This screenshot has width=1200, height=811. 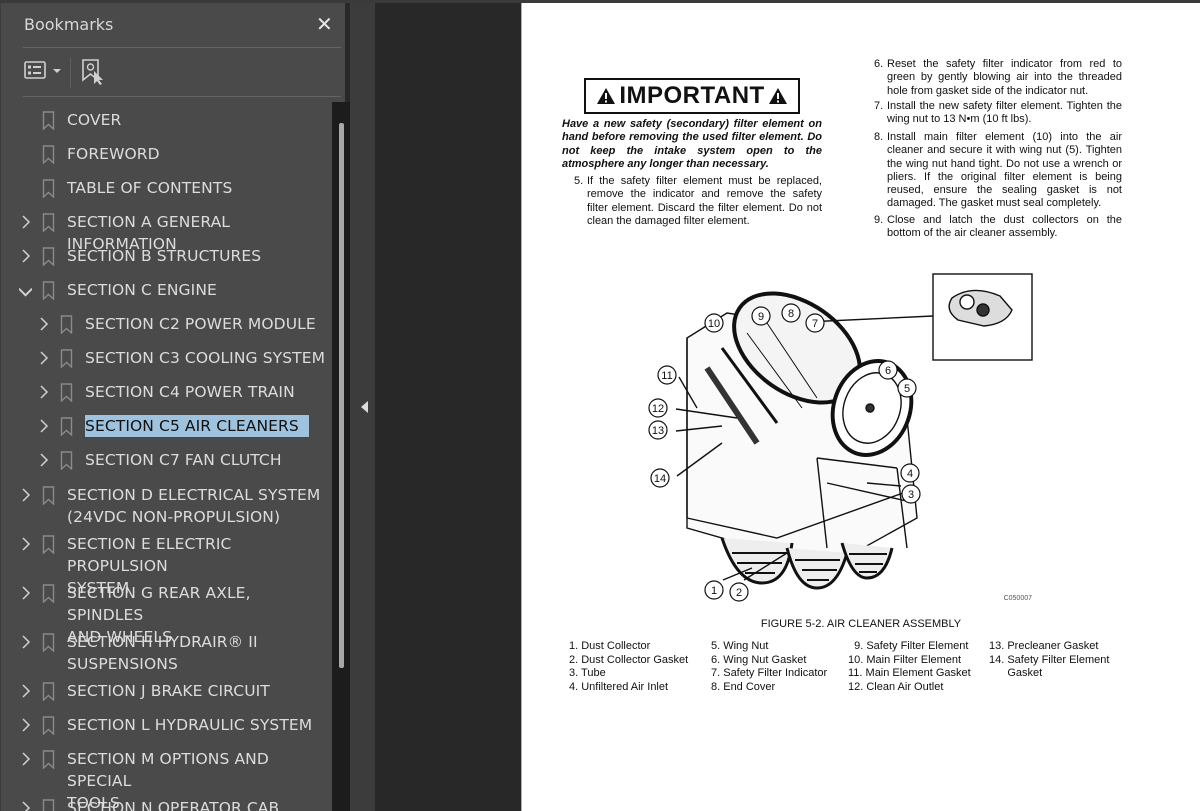 I want to click on callout-6: 6, so click(x=888, y=370).